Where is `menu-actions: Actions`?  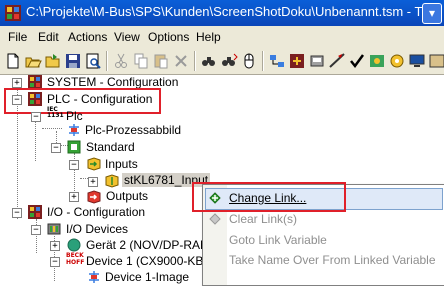
menu-actions: Actions is located at coordinates (87, 37).